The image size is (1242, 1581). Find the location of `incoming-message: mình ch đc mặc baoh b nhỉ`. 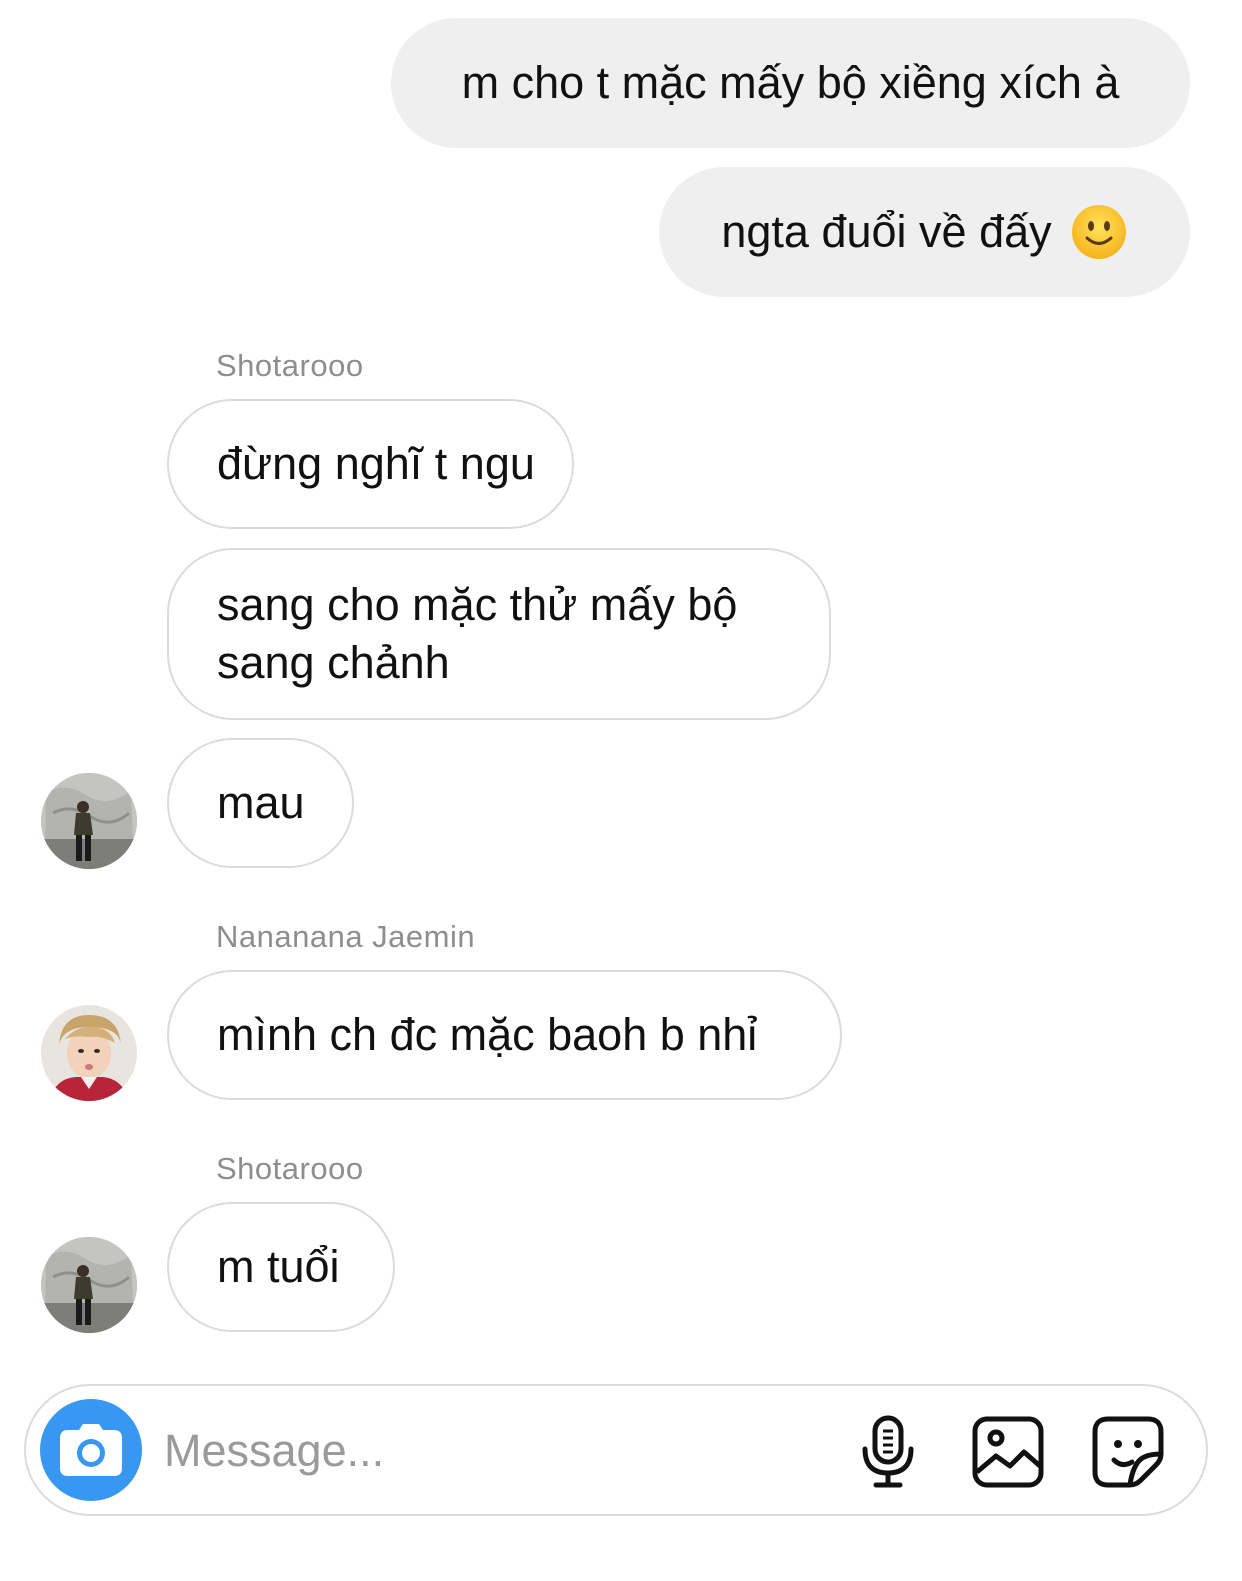

incoming-message: mình ch đc mặc baoh b nhỉ is located at coordinates (504, 1035).